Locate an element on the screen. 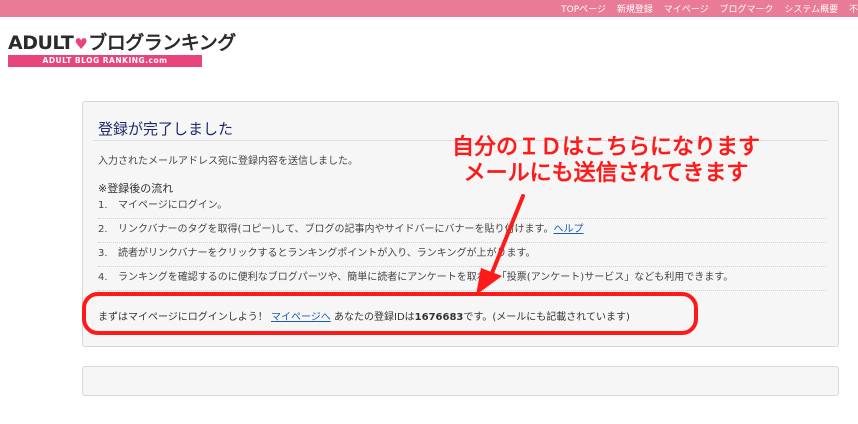 The height and width of the screenshot is (424, 858). help-link: ヘルプ is located at coordinates (569, 229).